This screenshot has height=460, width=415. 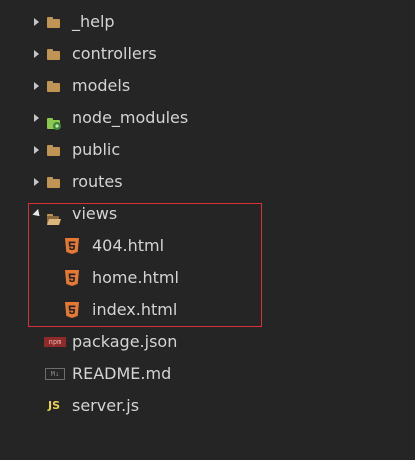 I want to click on tree-item-label: 404.html, so click(x=128, y=245).